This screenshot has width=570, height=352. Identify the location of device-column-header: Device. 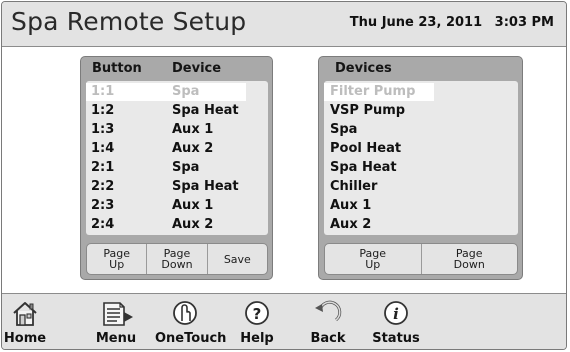
(197, 68).